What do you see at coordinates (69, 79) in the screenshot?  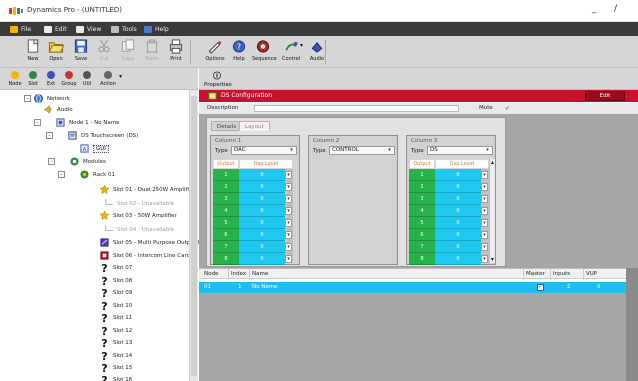 I see `tree-tool-group-button: Group` at bounding box center [69, 79].